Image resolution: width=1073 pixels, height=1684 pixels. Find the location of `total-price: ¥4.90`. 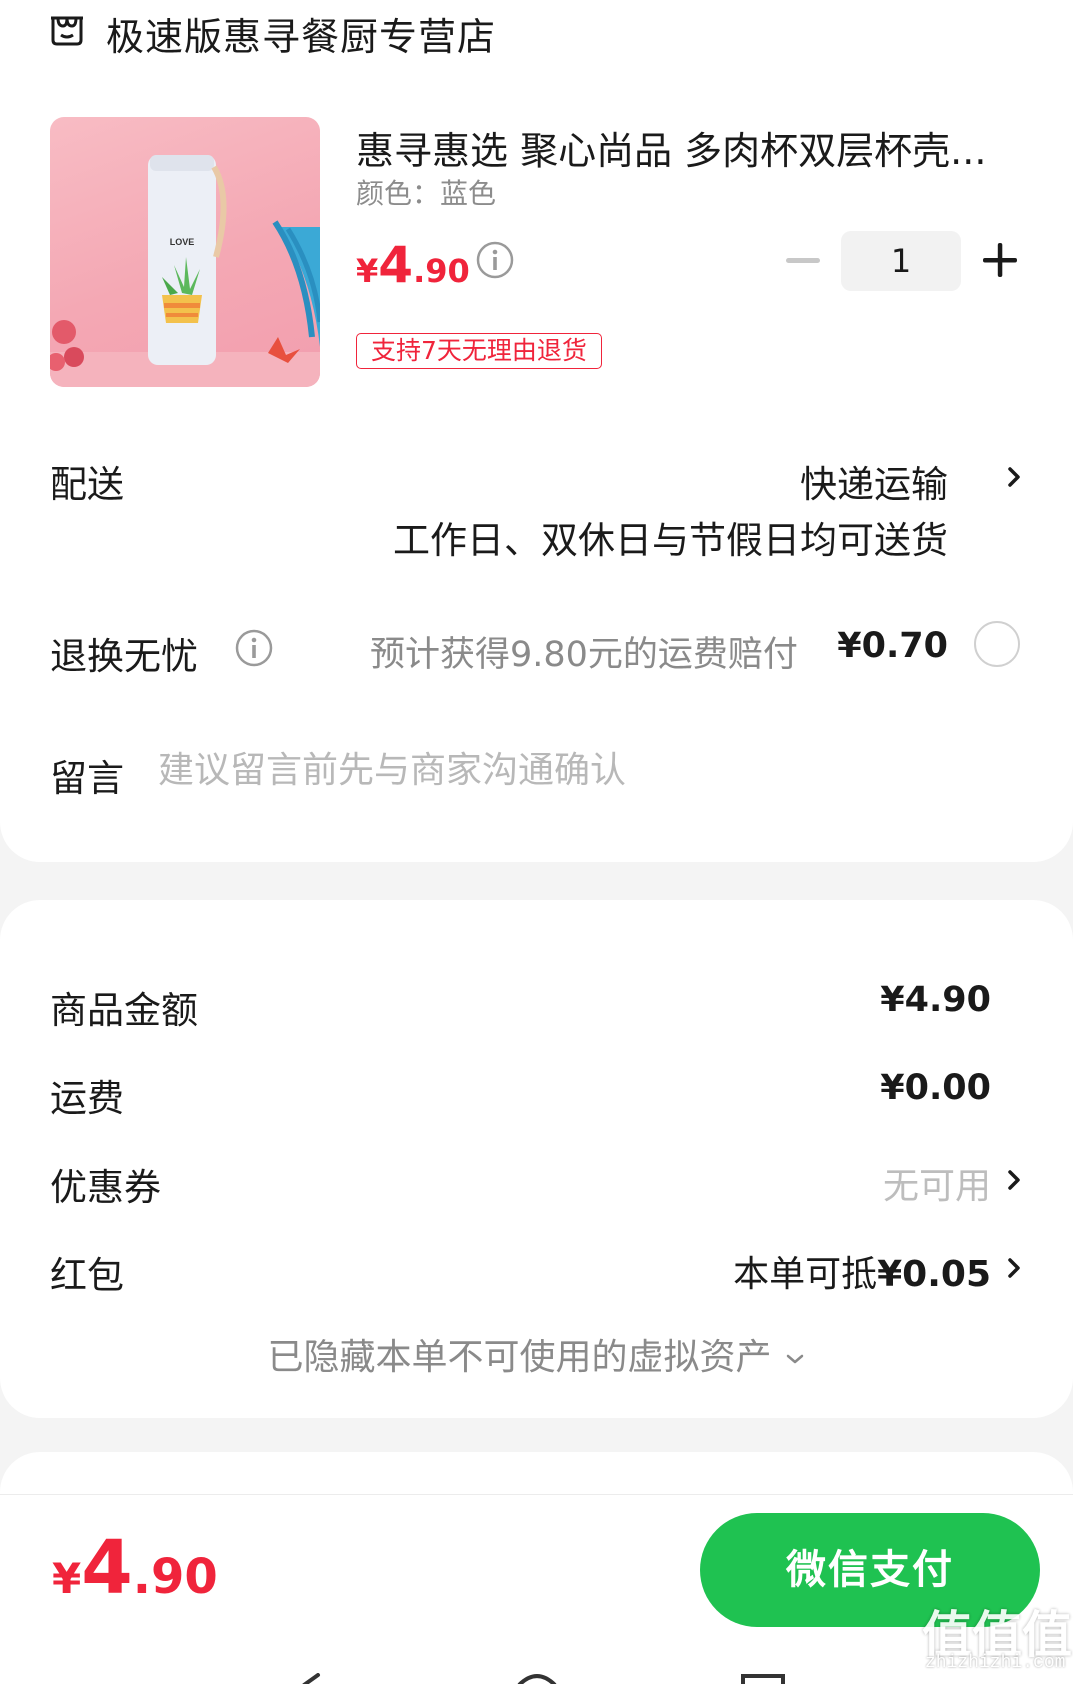

total-price: ¥4.90 is located at coordinates (135, 1568).